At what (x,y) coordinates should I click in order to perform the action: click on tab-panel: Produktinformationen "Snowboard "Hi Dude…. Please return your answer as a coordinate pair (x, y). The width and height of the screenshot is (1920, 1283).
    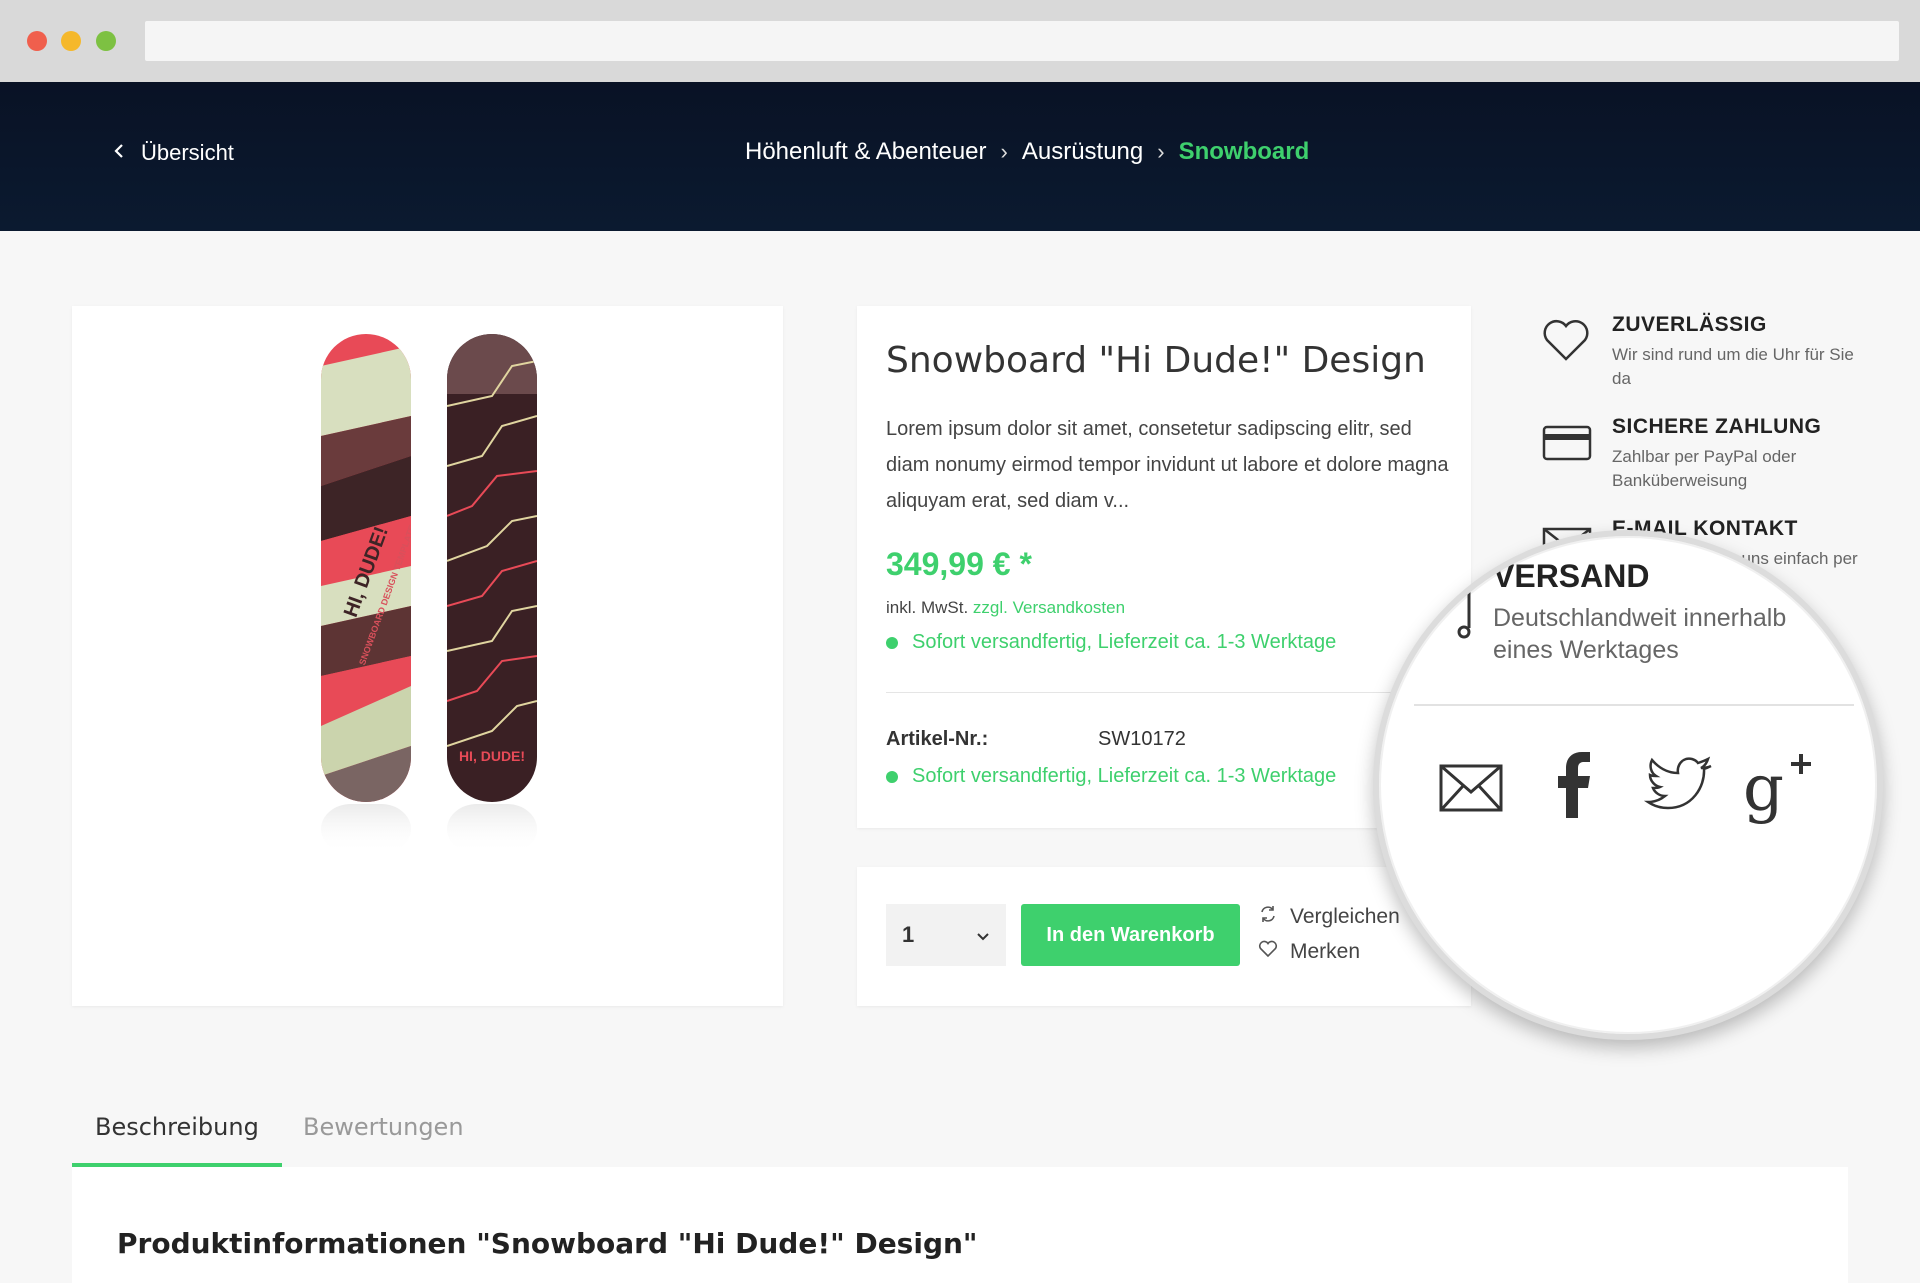
    Looking at the image, I should click on (960, 1225).